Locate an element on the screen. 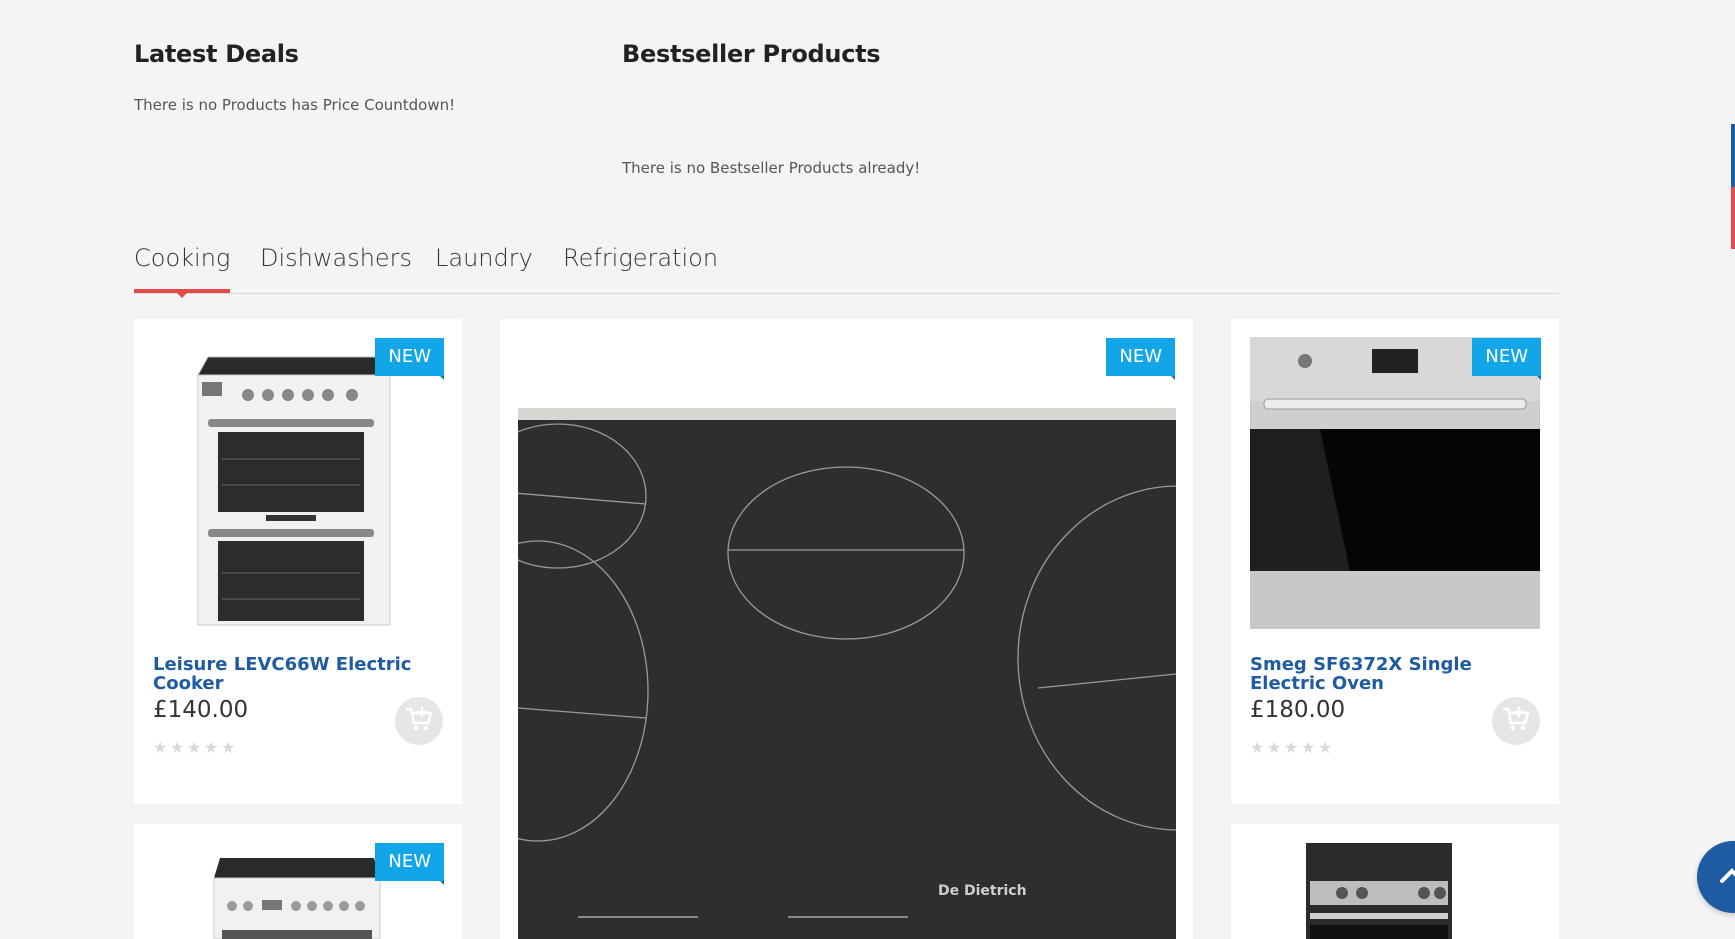 Image resolution: width=1735 pixels, height=939 pixels. tab-laundry: Laundry is located at coordinates (484, 258).